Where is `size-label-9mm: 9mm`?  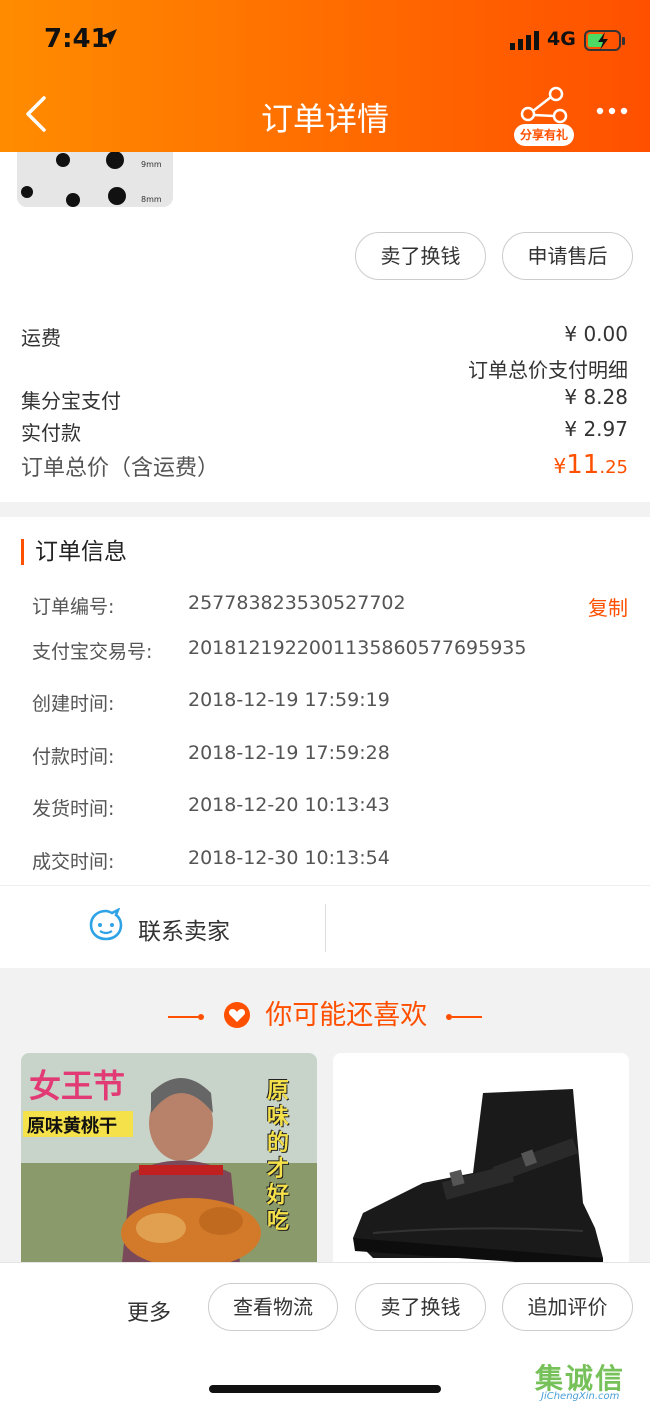 size-label-9mm: 9mm is located at coordinates (151, 164).